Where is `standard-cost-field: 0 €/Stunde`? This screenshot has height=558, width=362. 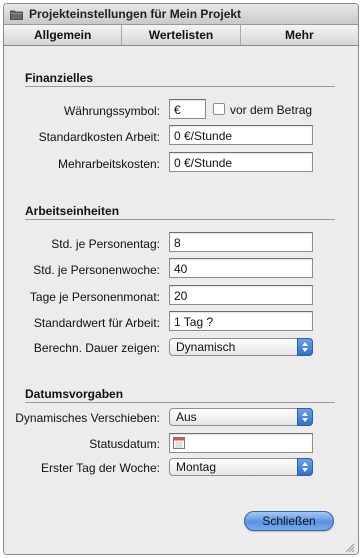 standard-cost-field: 0 €/Stunde is located at coordinates (241, 135).